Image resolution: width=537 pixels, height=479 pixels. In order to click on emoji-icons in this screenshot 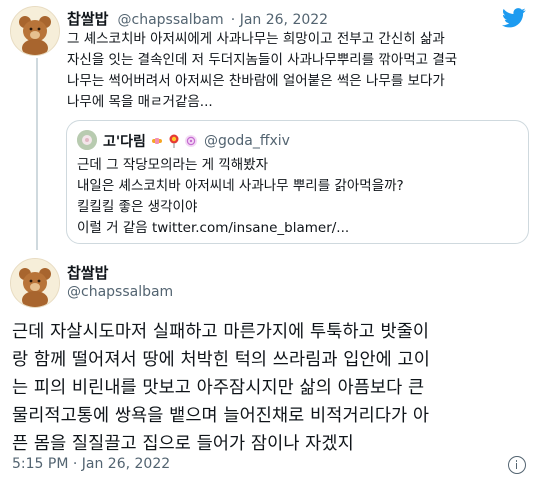, I will do `click(174, 141)`.